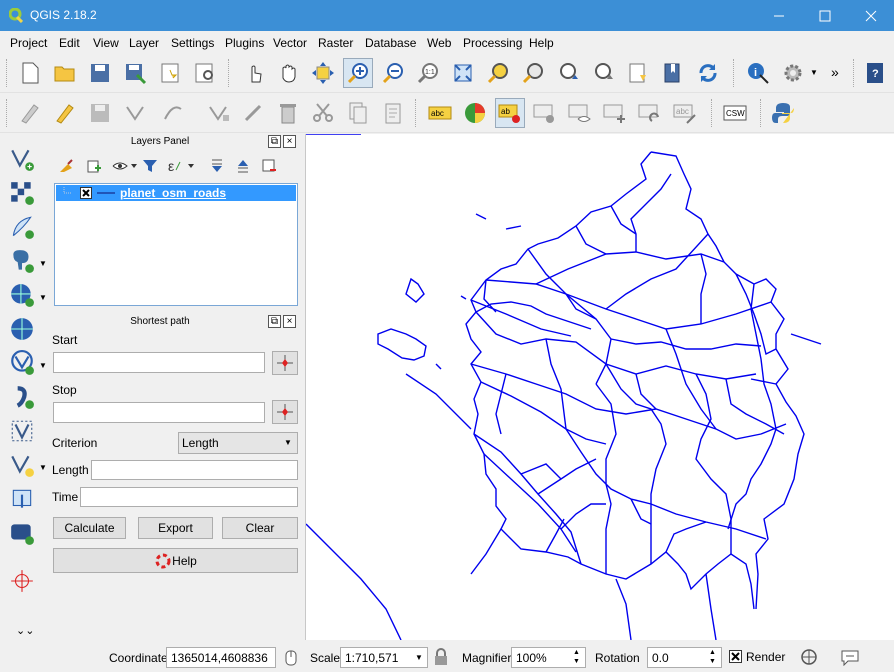 Image resolution: width=894 pixels, height=672 pixels. Describe the element at coordinates (568, 73) in the screenshot. I see `zoom-last-button` at that location.